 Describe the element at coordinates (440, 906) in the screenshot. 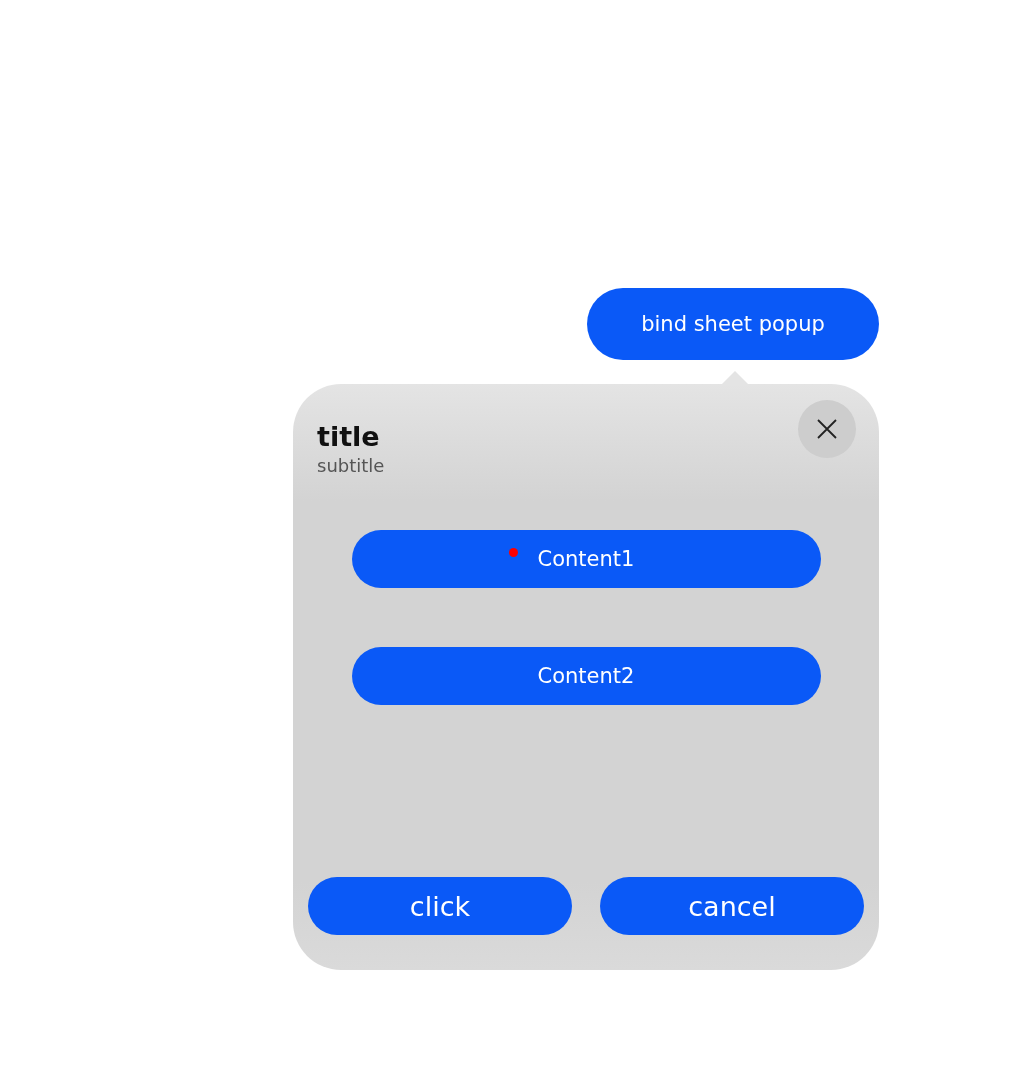

I see `footer-button: click` at that location.